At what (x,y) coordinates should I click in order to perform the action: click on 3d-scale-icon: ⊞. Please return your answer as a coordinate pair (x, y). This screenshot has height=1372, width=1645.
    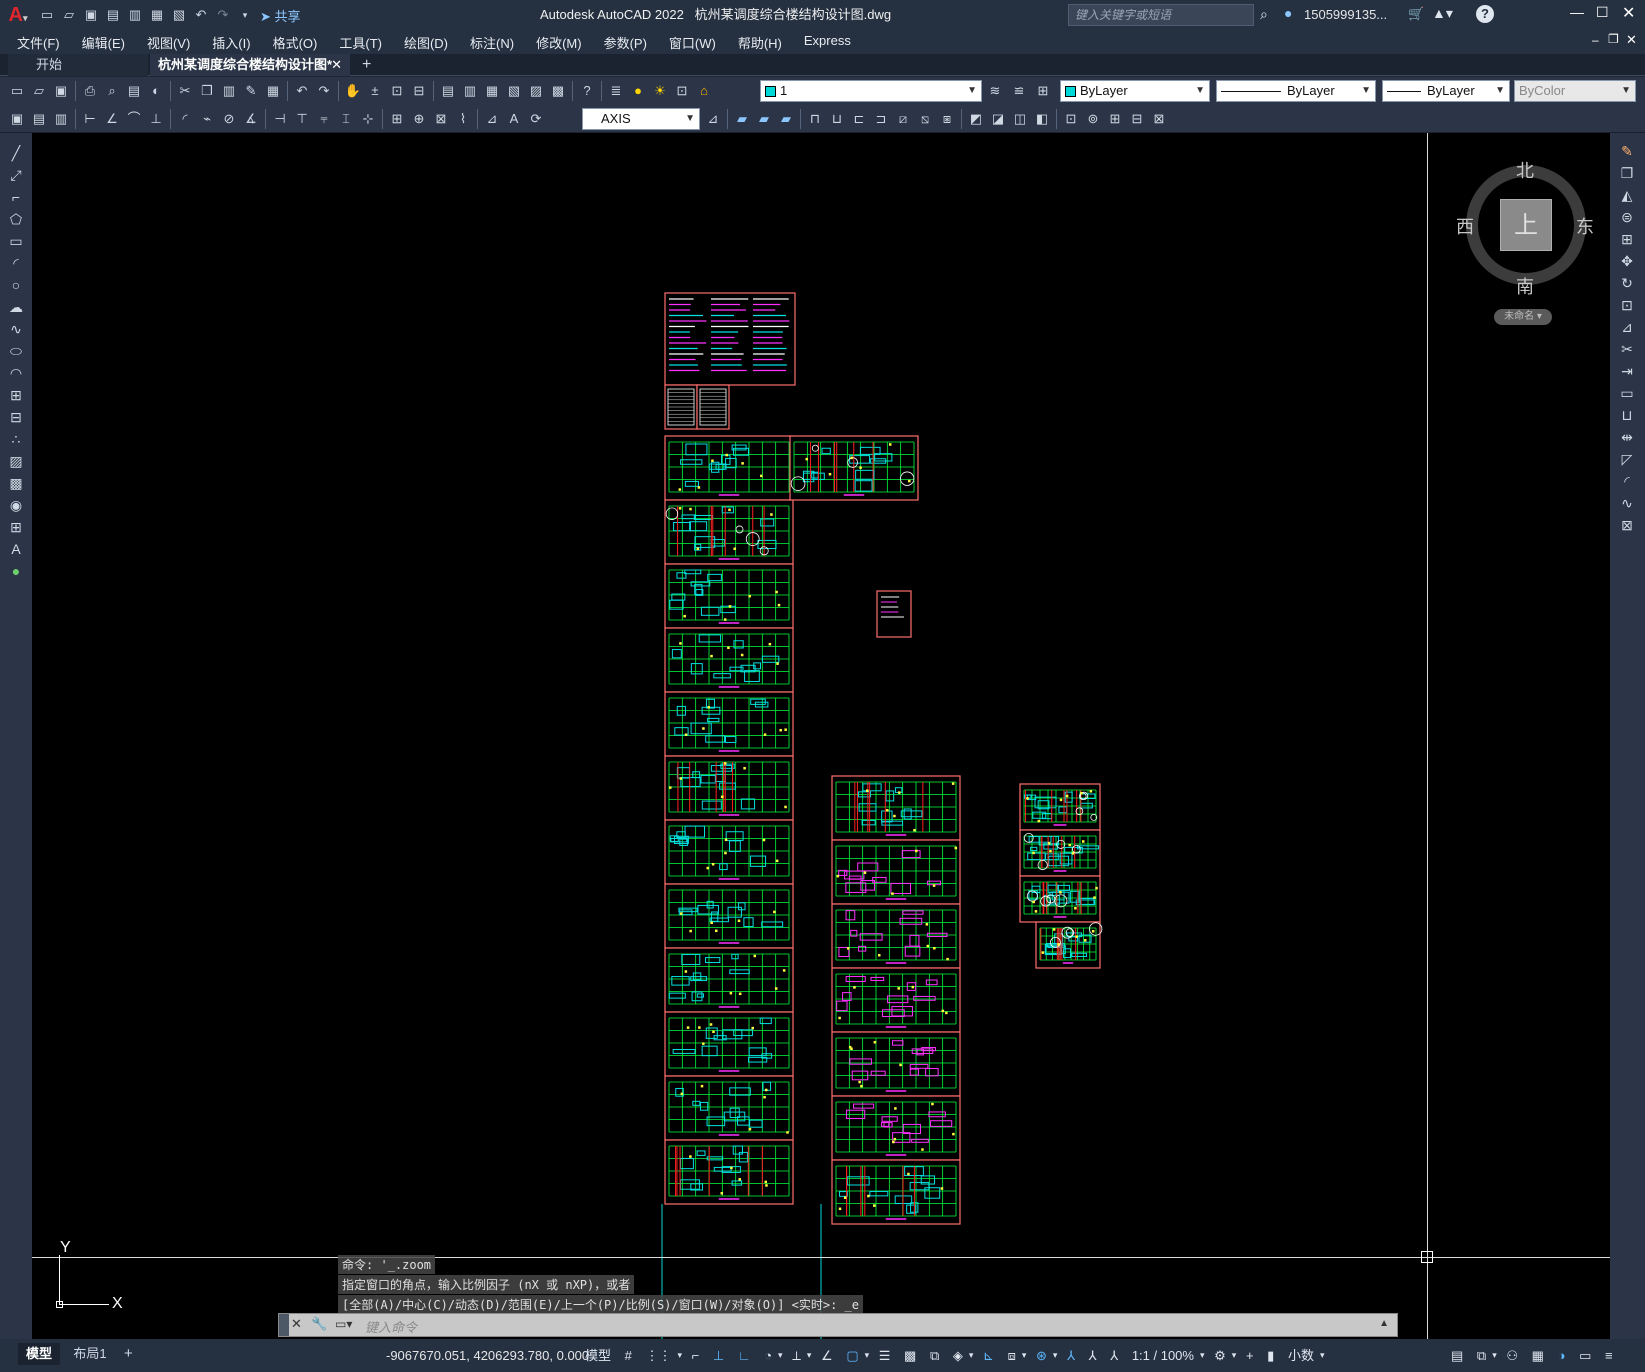
    Looking at the image, I should click on (1115, 119).